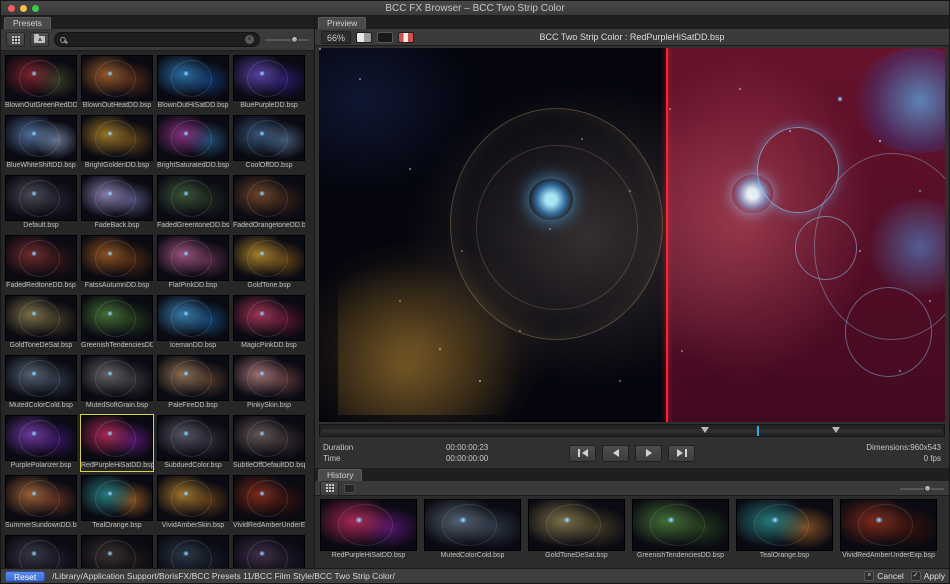  Describe the element at coordinates (41, 83) in the screenshot. I see `preset-item: BlownOutGreenRedDD.bsp` at that location.